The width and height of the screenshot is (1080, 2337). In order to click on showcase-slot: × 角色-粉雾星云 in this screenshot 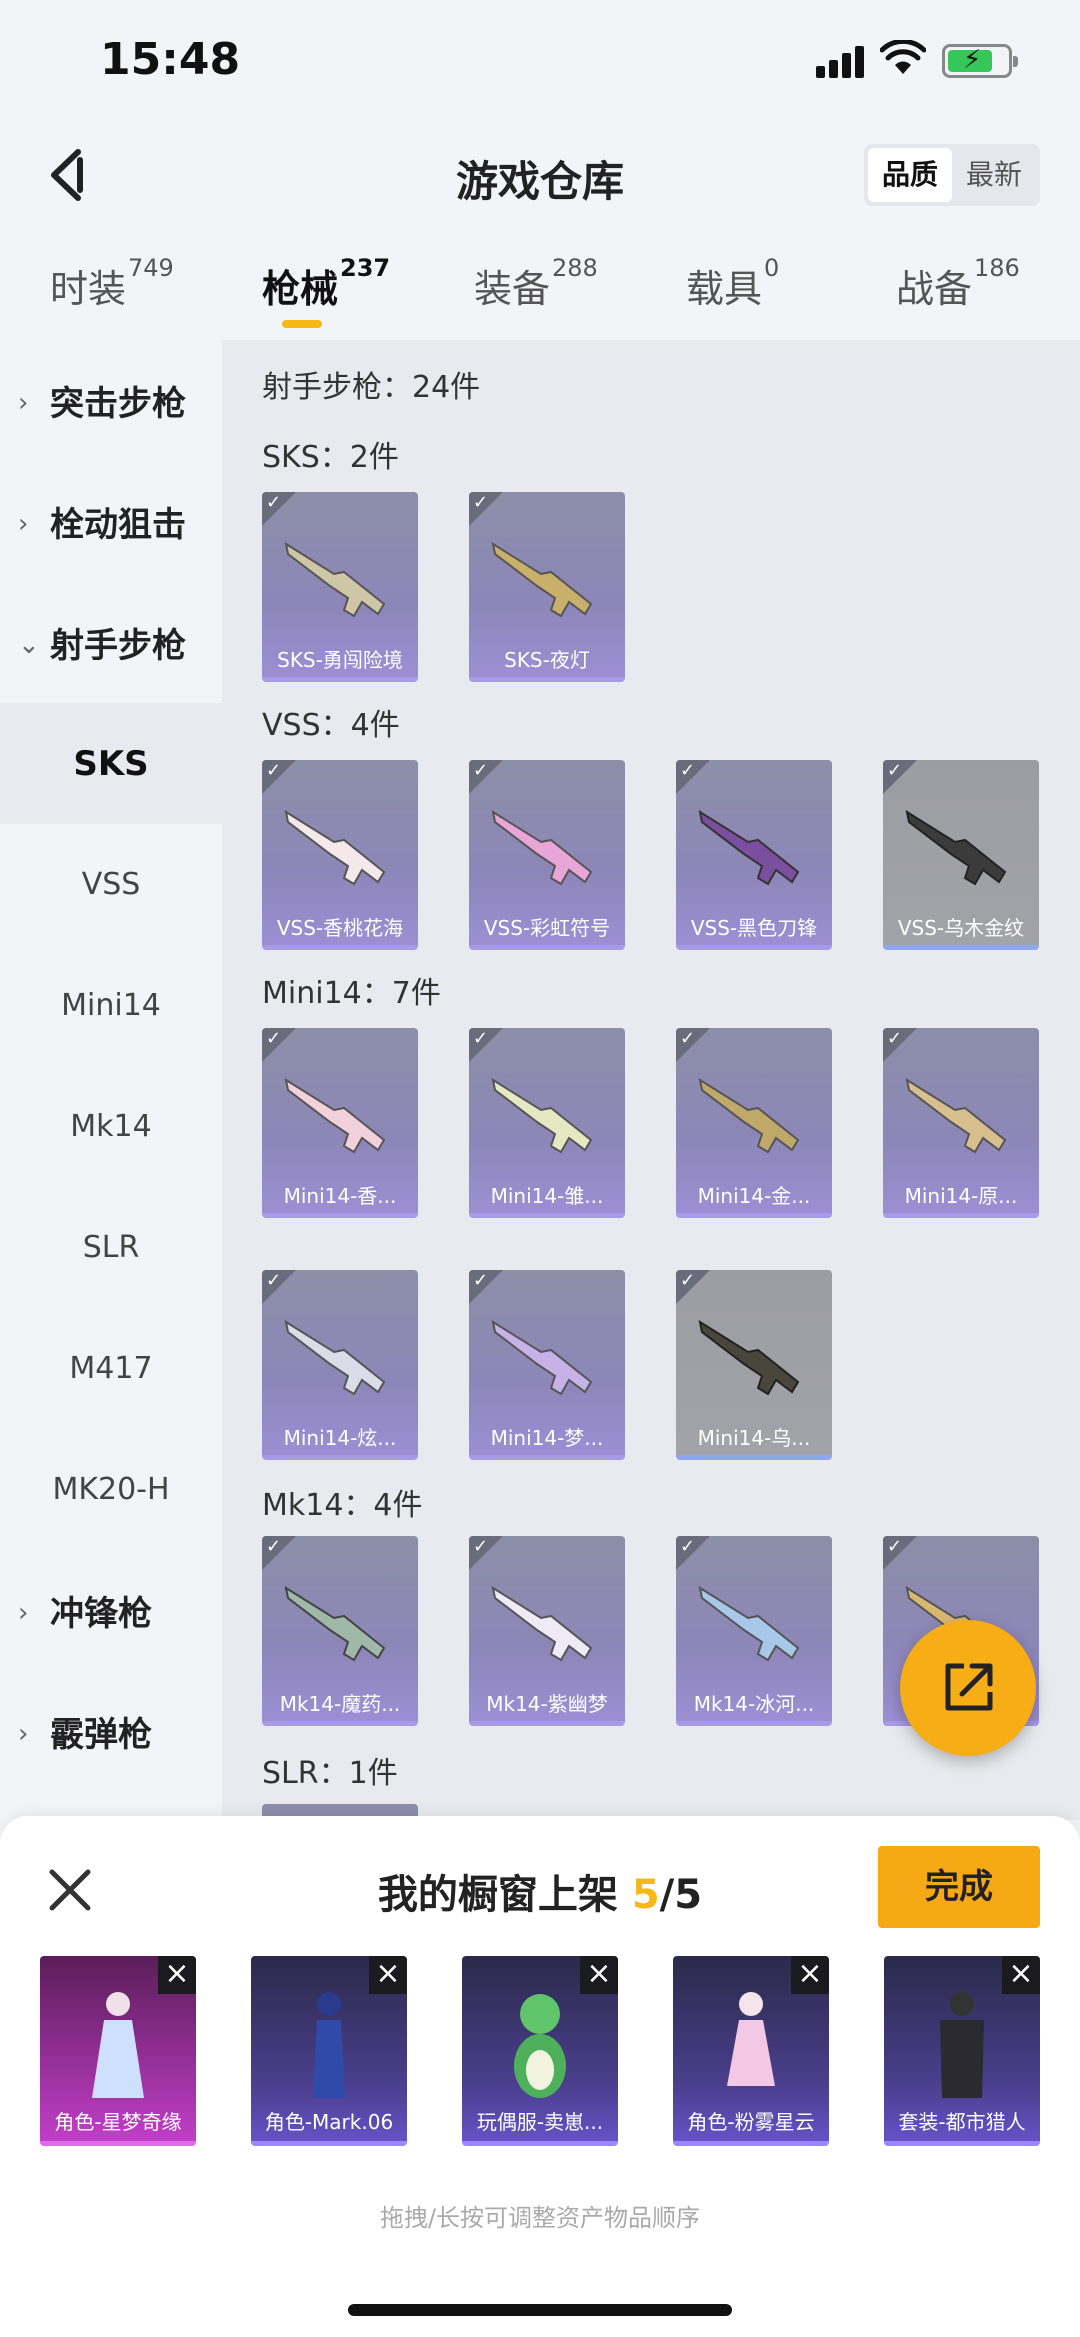, I will do `click(751, 2051)`.